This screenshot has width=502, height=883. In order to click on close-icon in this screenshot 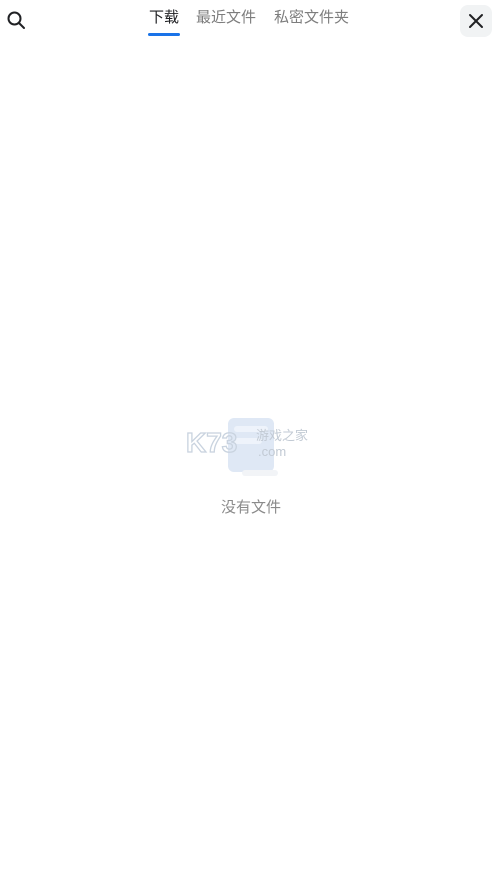, I will do `click(476, 21)`.